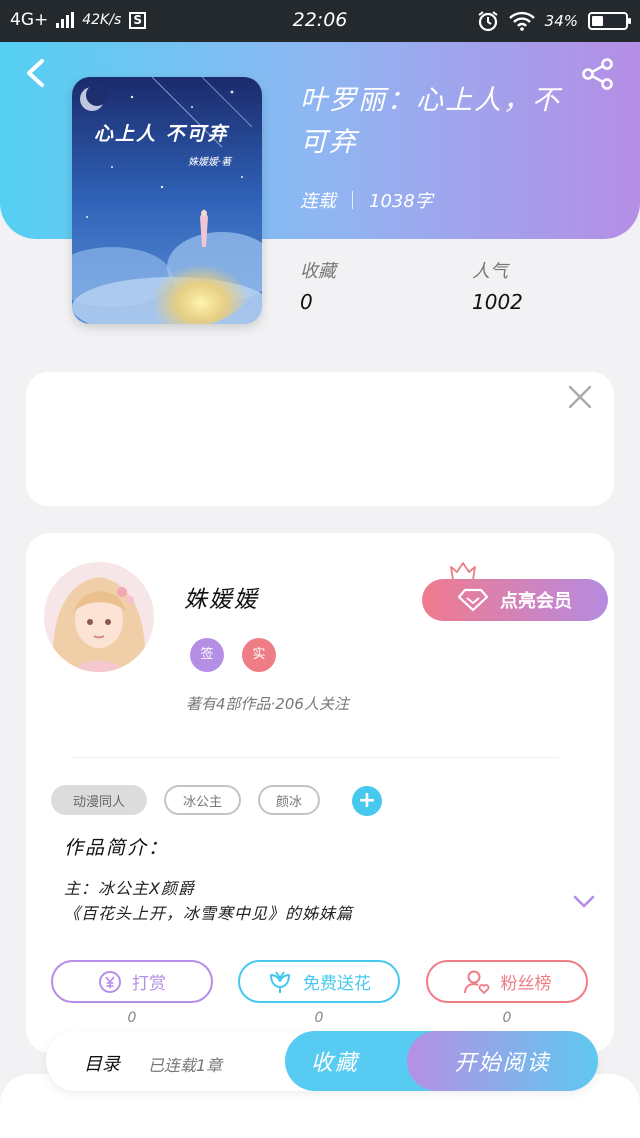 Image resolution: width=640 pixels, height=1138 pixels. I want to click on tag-item: 动漫同人, so click(99, 800).